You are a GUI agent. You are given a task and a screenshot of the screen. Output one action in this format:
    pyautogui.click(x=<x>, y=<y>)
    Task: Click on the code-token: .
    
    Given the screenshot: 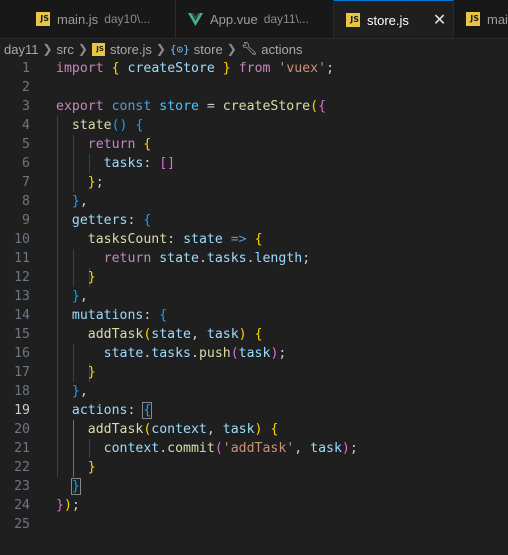 What is the action you would take?
    pyautogui.click(x=202, y=258)
    